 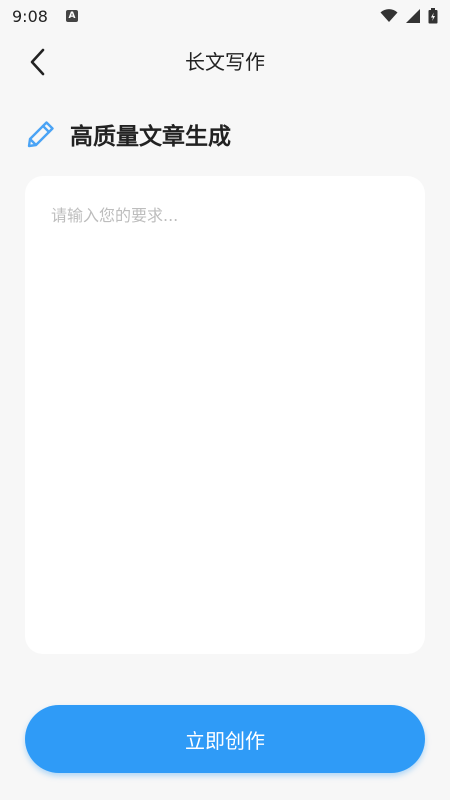 I want to click on status-icons, so click(x=409, y=16).